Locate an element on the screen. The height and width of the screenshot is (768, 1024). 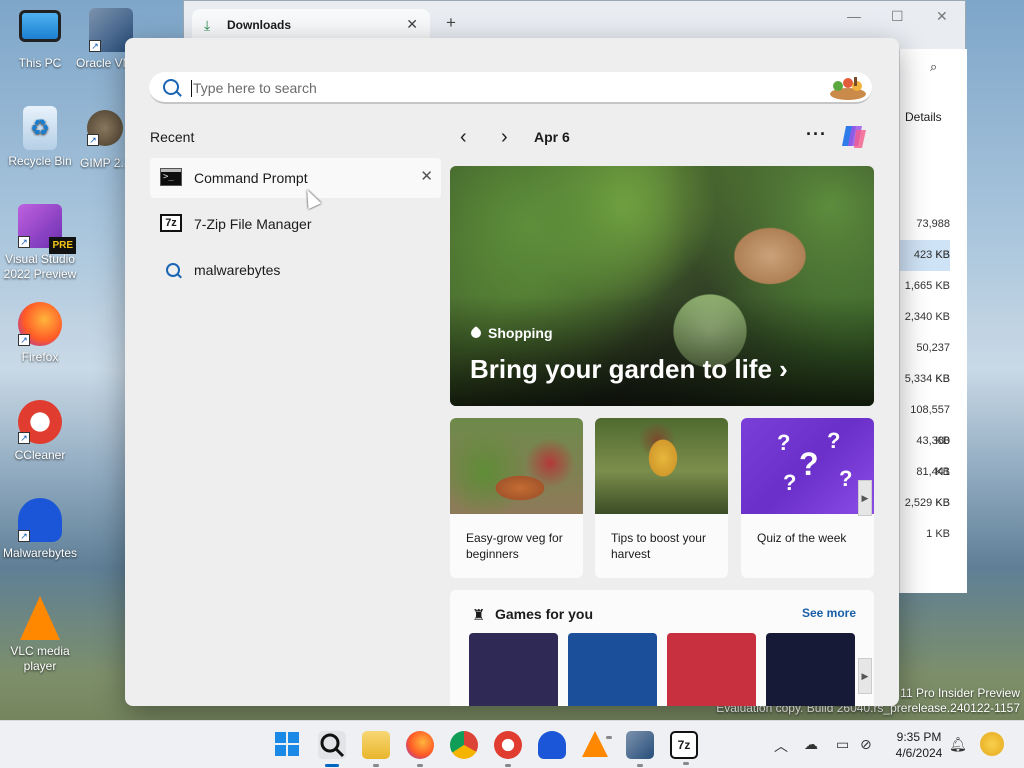
recent-item-label: 7-Zip File Manager is located at coordinates (253, 224).